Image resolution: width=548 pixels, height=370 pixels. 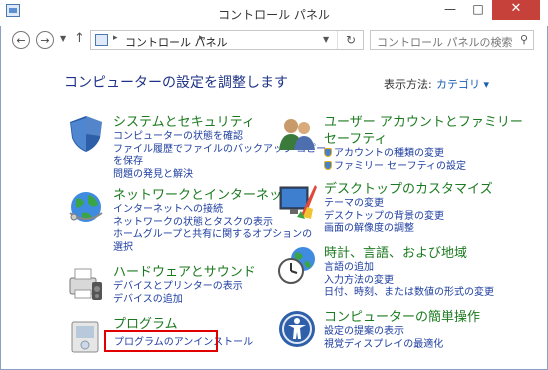 I want to click on view-by-label: 表示方法:, so click(x=408, y=84).